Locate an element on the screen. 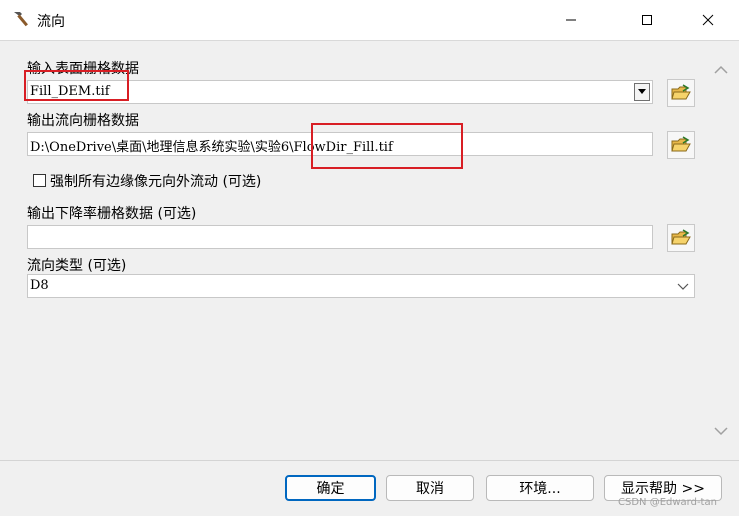 The width and height of the screenshot is (739, 516). highlight-input-value is located at coordinates (76, 85).